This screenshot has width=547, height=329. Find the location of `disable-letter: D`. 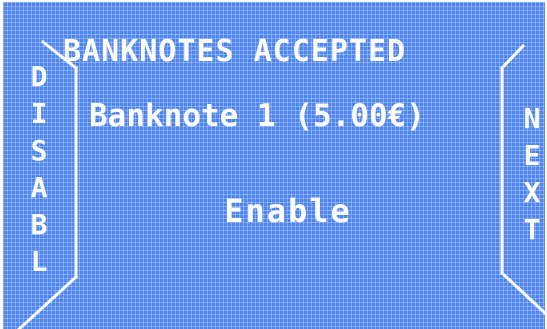

disable-letter: D is located at coordinates (39, 76).